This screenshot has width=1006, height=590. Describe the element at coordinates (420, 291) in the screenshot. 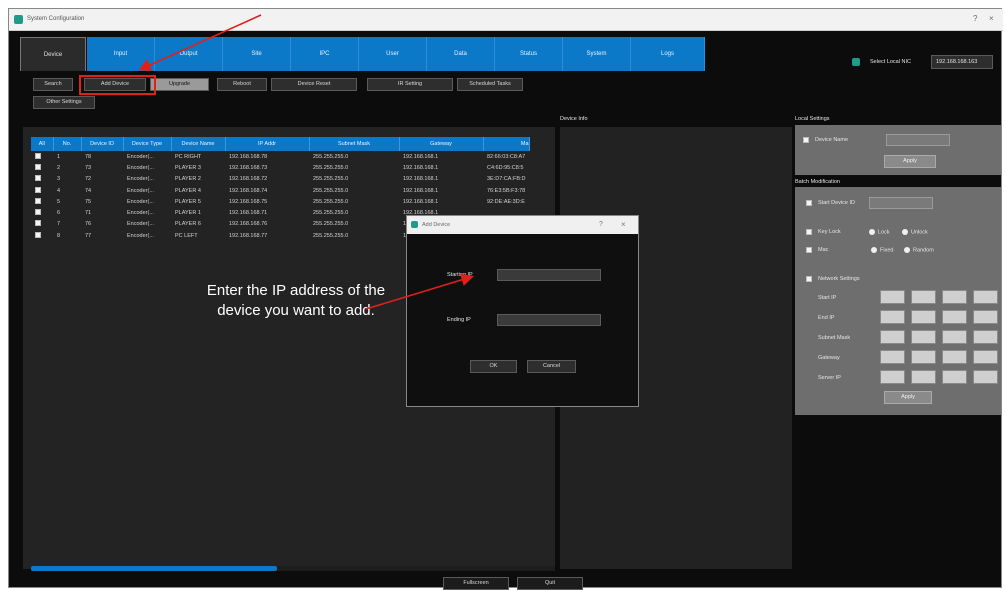

I see `arrow-to-starting-ip` at that location.